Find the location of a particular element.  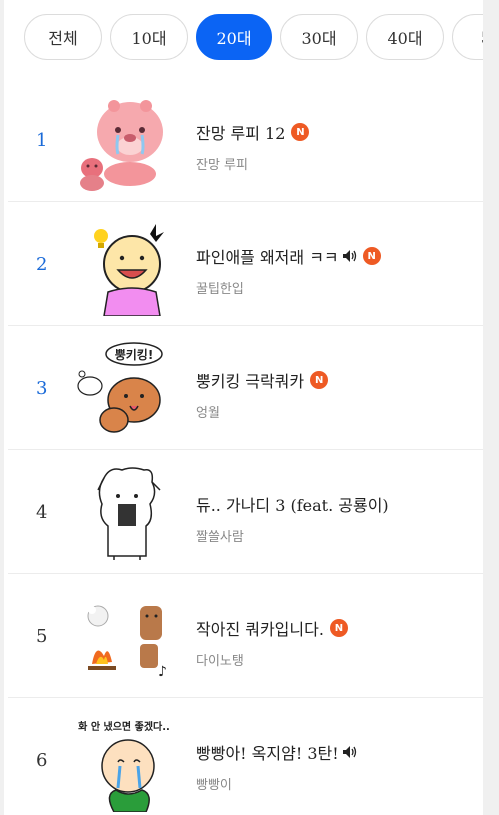

item-title: 작아진 쿼카입니다. N is located at coordinates (272, 628).